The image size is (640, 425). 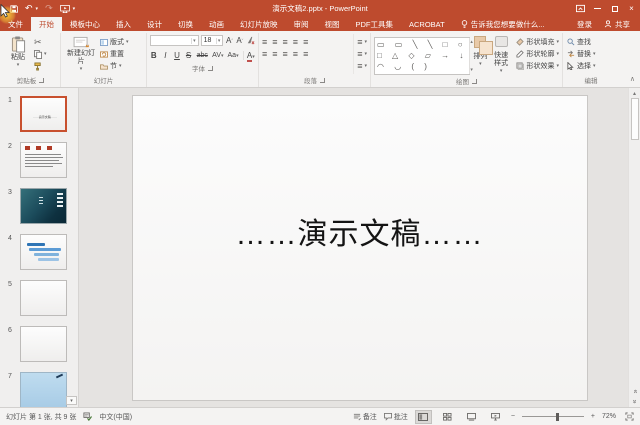 I want to click on save-icon, so click(x=14, y=8).